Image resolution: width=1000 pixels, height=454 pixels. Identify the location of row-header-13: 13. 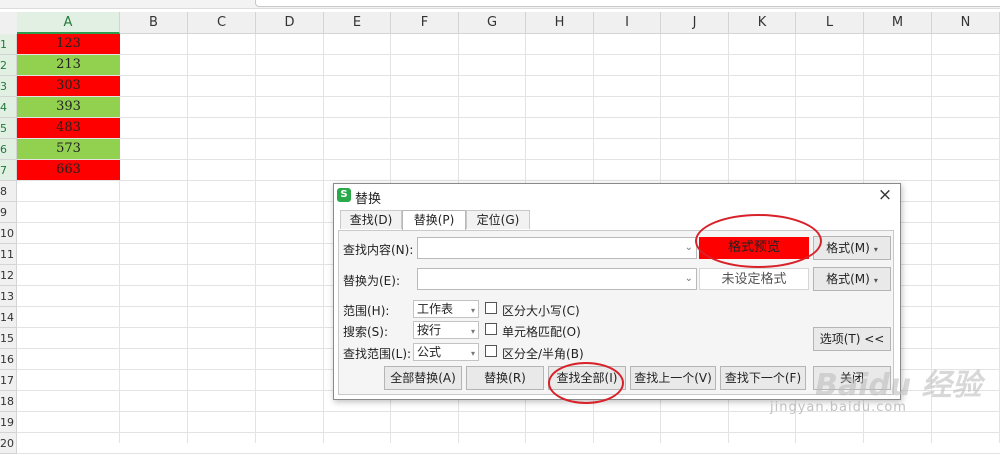
(8, 296).